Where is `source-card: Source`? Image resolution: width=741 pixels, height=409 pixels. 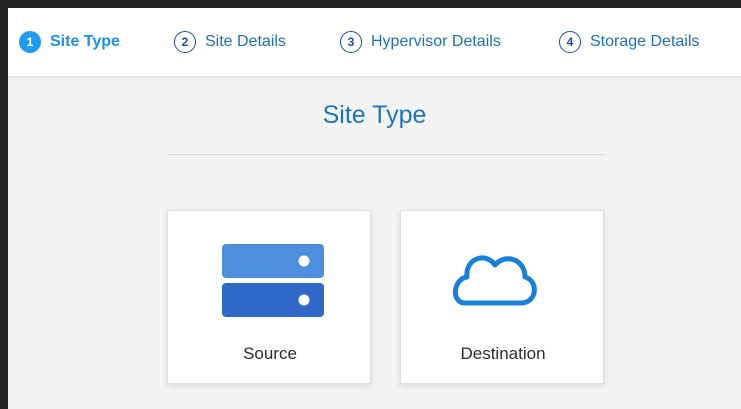 source-card: Source is located at coordinates (269, 297).